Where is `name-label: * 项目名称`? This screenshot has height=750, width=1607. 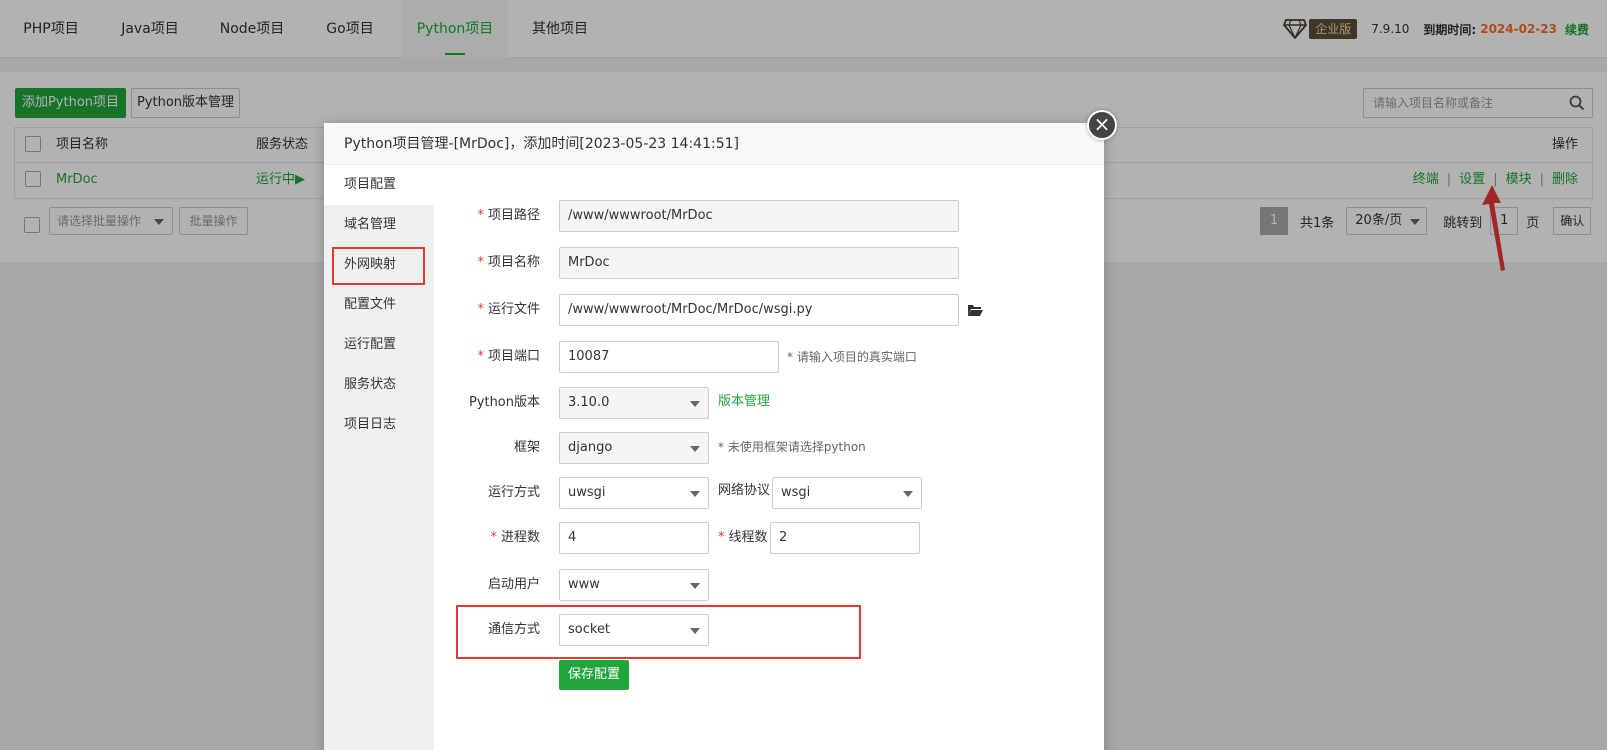 name-label: * 项目名称 is located at coordinates (508, 262).